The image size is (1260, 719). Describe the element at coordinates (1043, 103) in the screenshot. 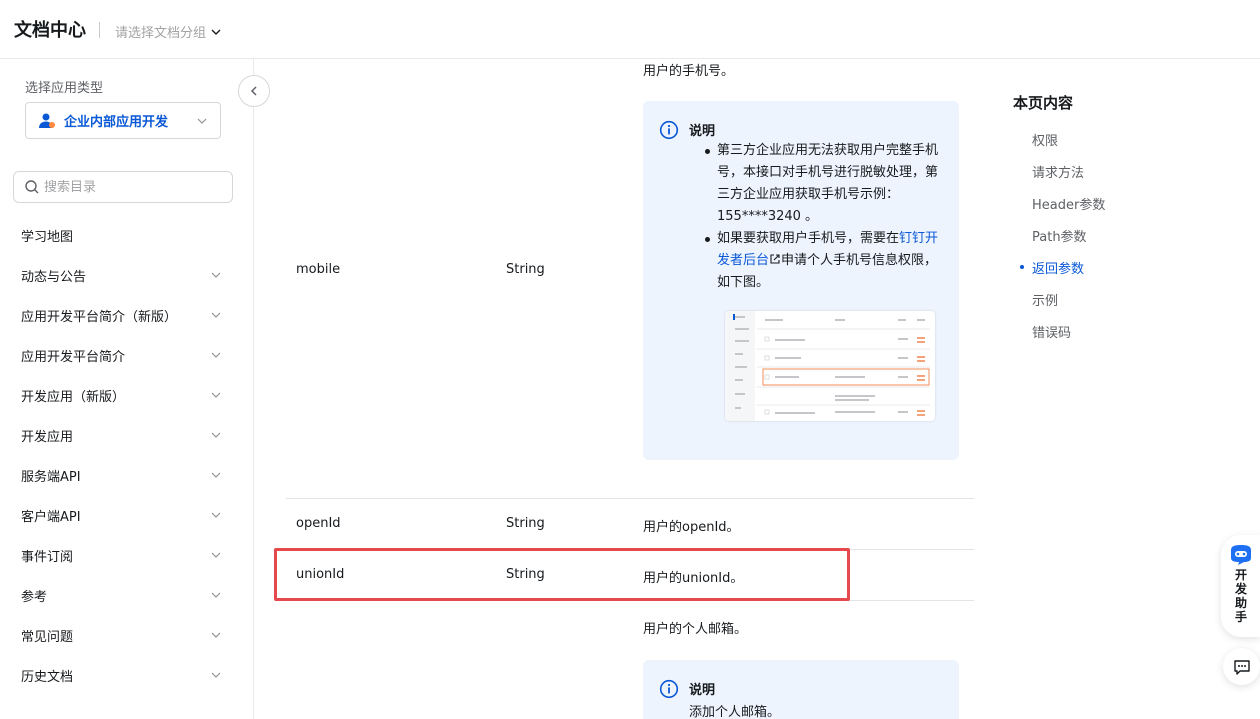

I see `toc-title: 本页内容` at that location.